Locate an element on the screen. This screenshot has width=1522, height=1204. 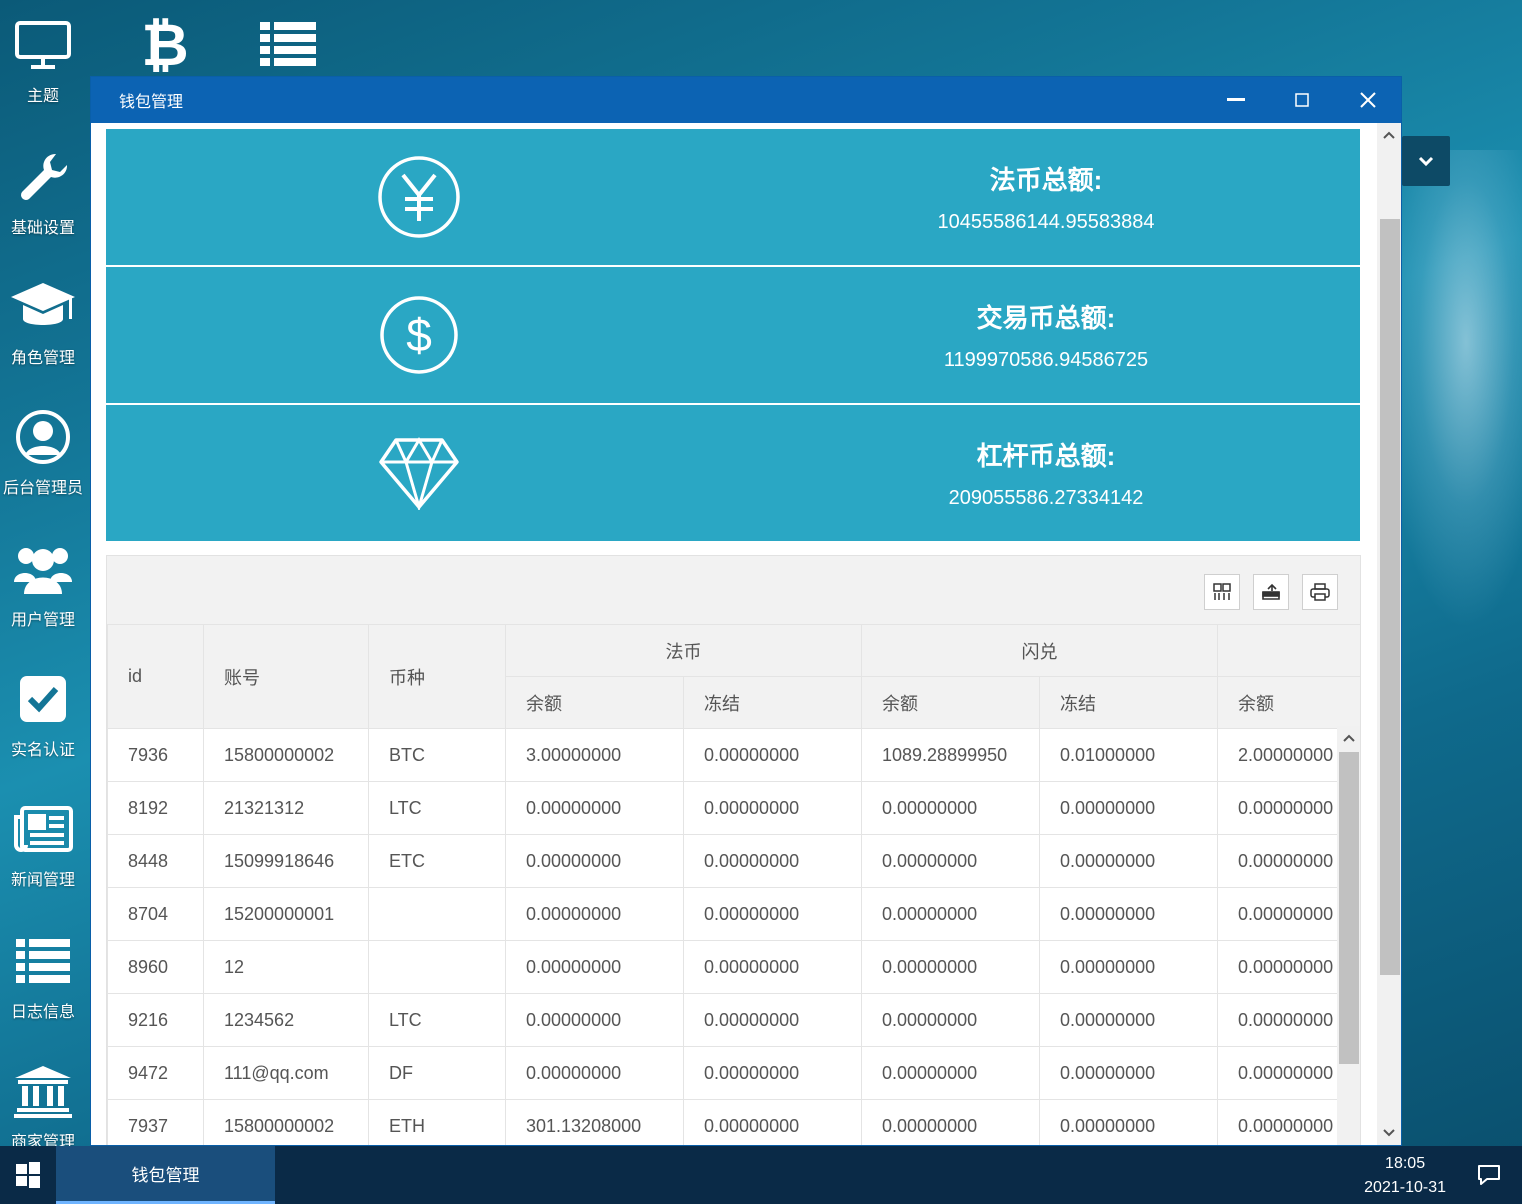
taskbar: 钱包管理 18:05 2021-10-31 is located at coordinates (761, 1175).